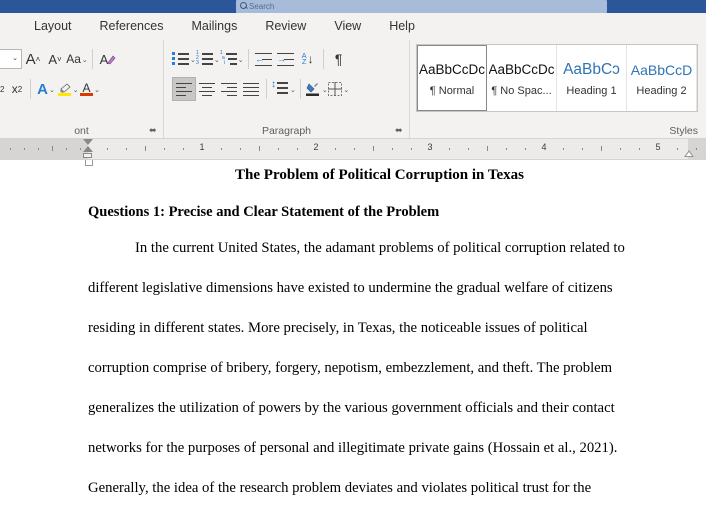  I want to click on ruler-left-margin-zone, so click(44, 149).